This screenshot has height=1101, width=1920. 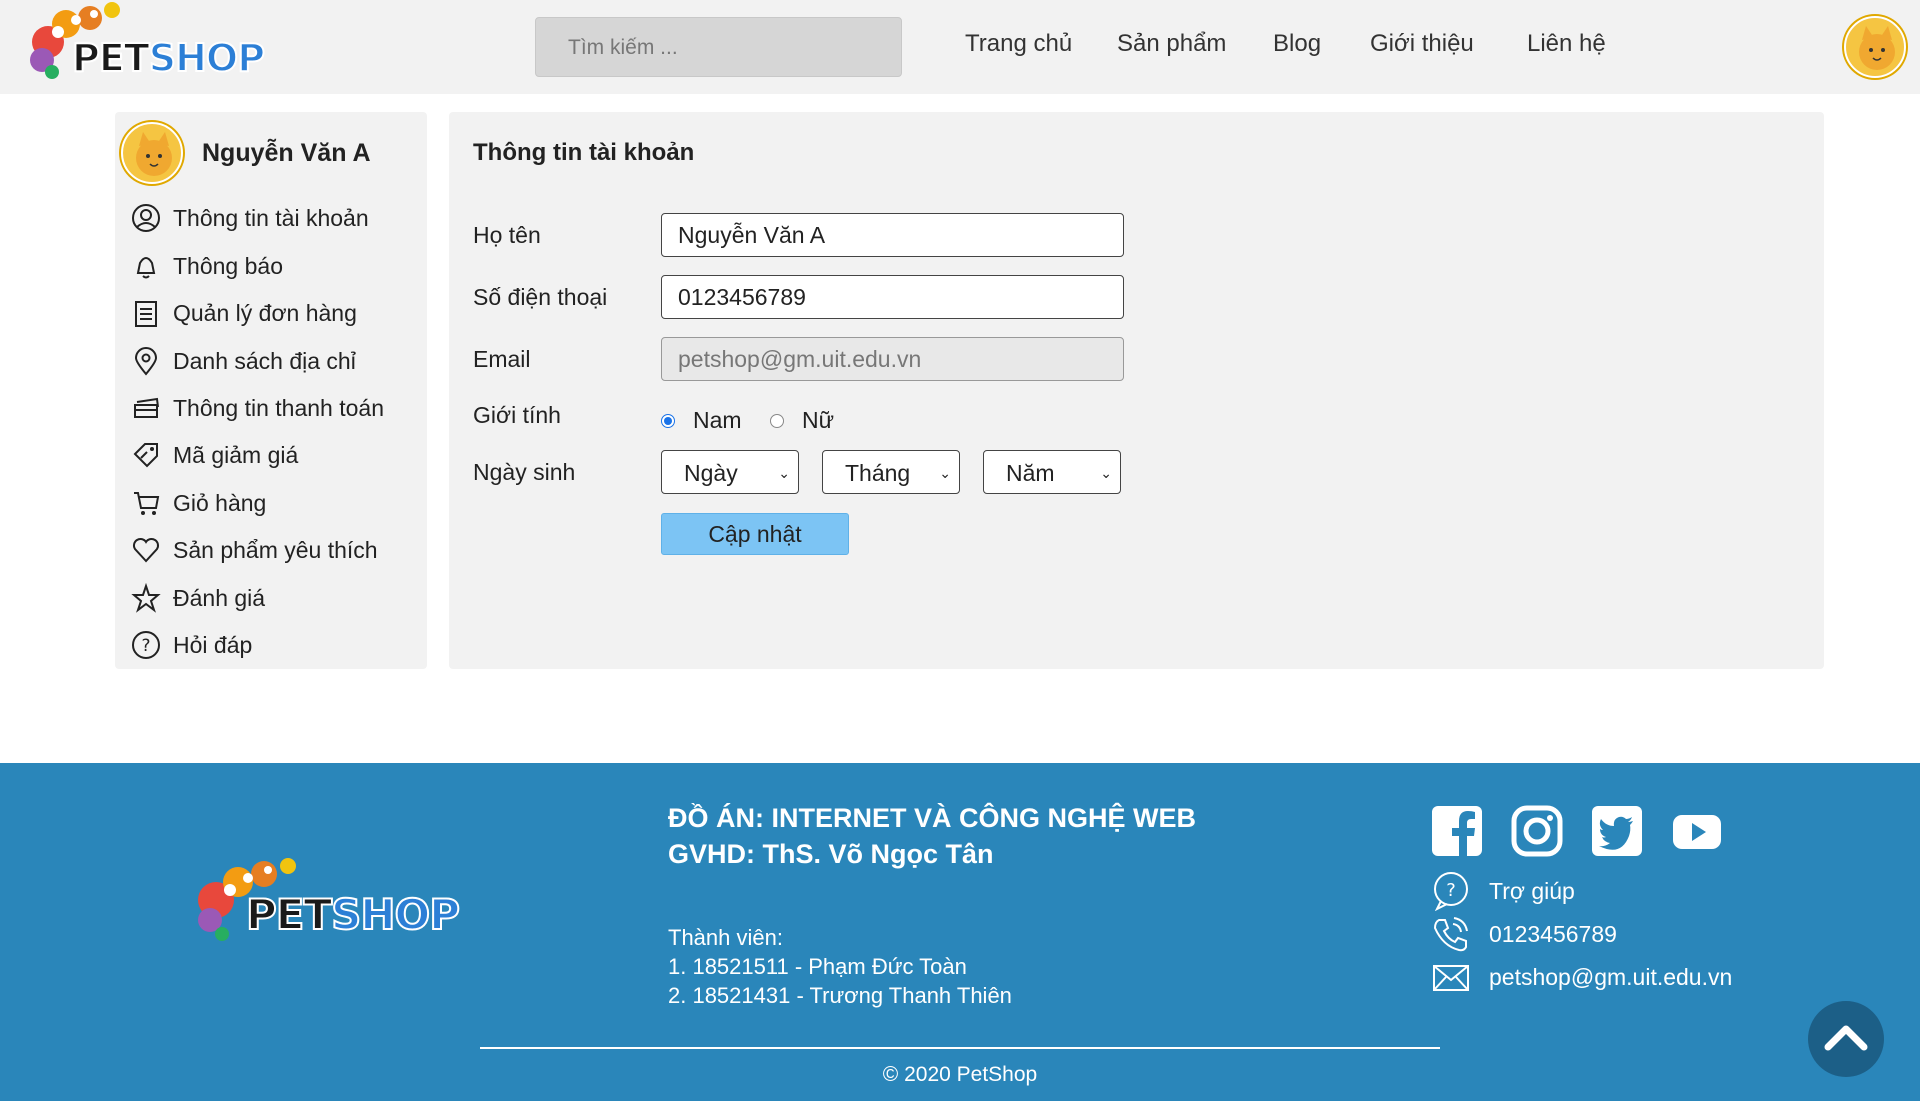 I want to click on phone-field: 0123456789, so click(x=892, y=297).